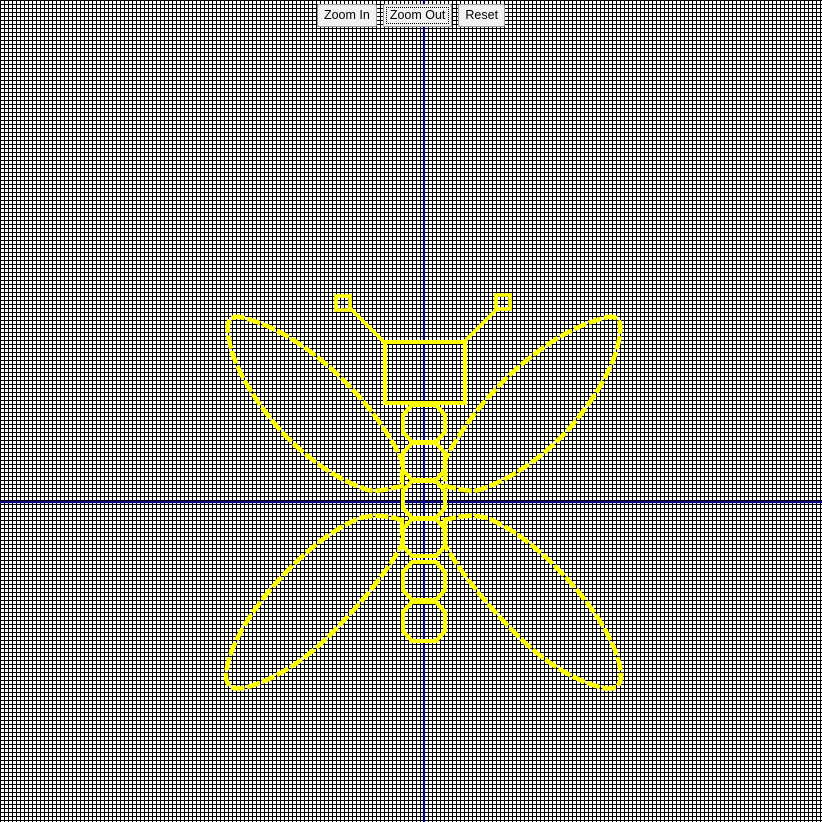  I want to click on zoom-toolbar: Zoom In Zoom Out Reset, so click(411, 15).